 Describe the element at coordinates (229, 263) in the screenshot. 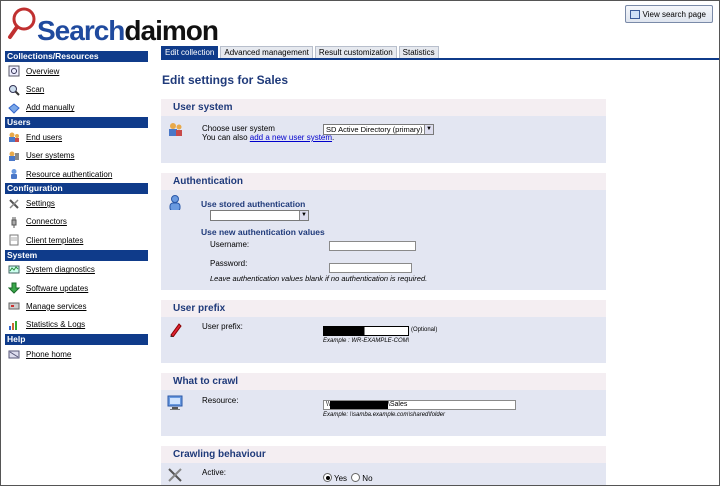

I see `password-label: Password:` at that location.